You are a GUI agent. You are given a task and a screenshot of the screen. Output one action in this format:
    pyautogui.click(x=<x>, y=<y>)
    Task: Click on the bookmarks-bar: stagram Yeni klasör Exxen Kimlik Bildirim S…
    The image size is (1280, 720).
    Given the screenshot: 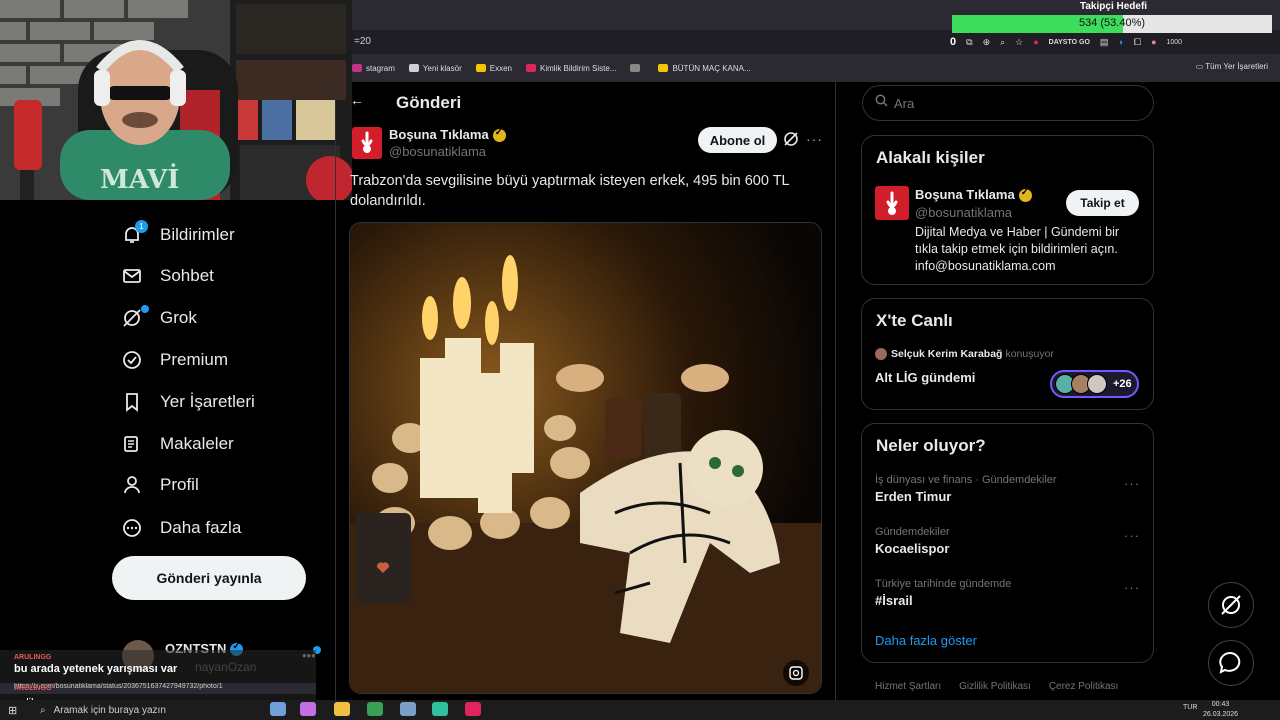 What is the action you would take?
    pyautogui.click(x=816, y=68)
    